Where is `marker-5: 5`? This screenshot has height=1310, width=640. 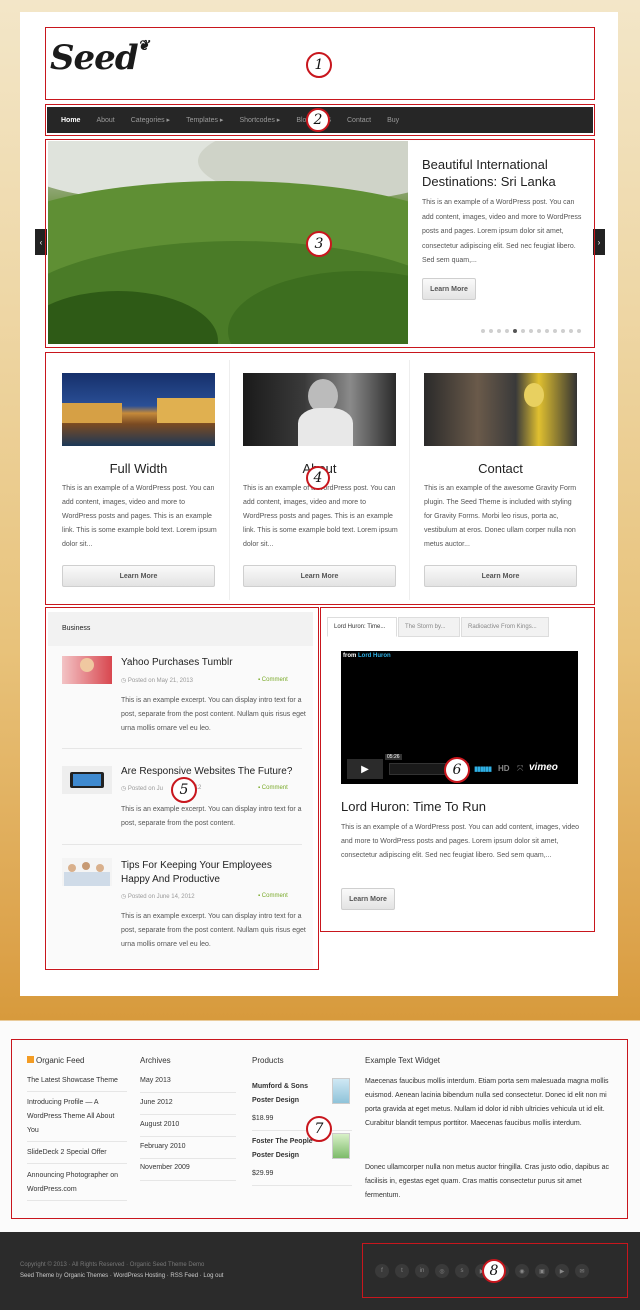
marker-5: 5 is located at coordinates (184, 790).